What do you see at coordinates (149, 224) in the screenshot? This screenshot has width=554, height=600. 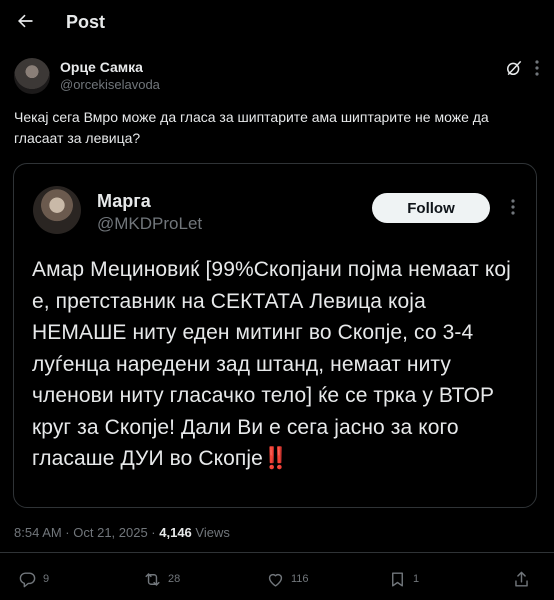 I see `quote-author-handle: @MKDProLet` at bounding box center [149, 224].